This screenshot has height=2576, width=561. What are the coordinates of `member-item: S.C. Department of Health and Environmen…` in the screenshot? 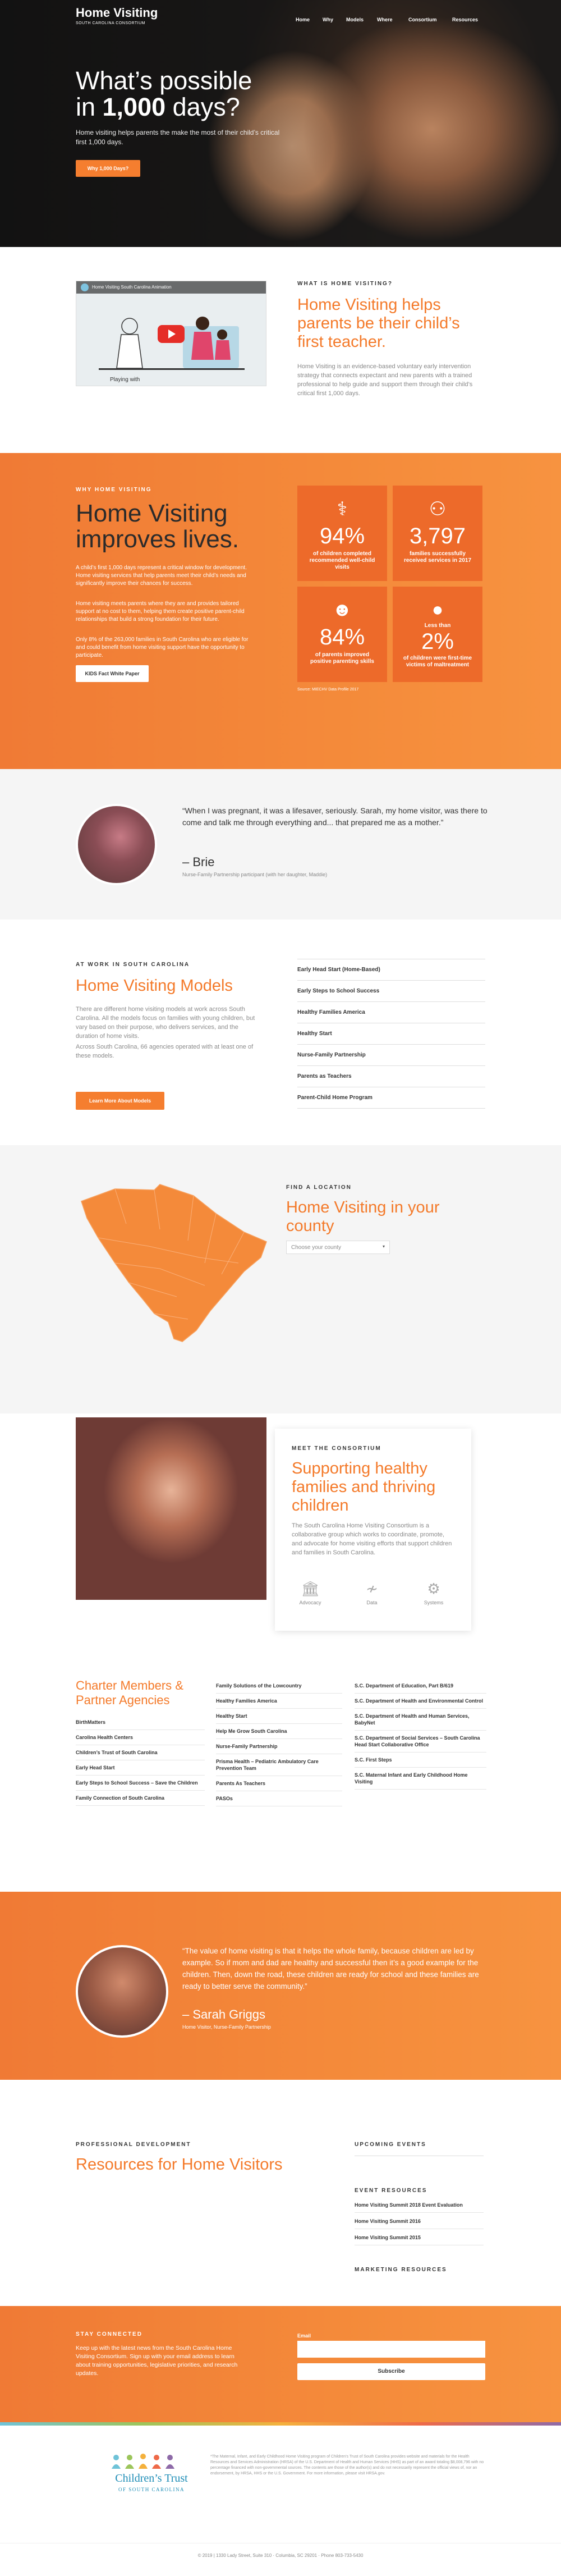 It's located at (420, 1701).